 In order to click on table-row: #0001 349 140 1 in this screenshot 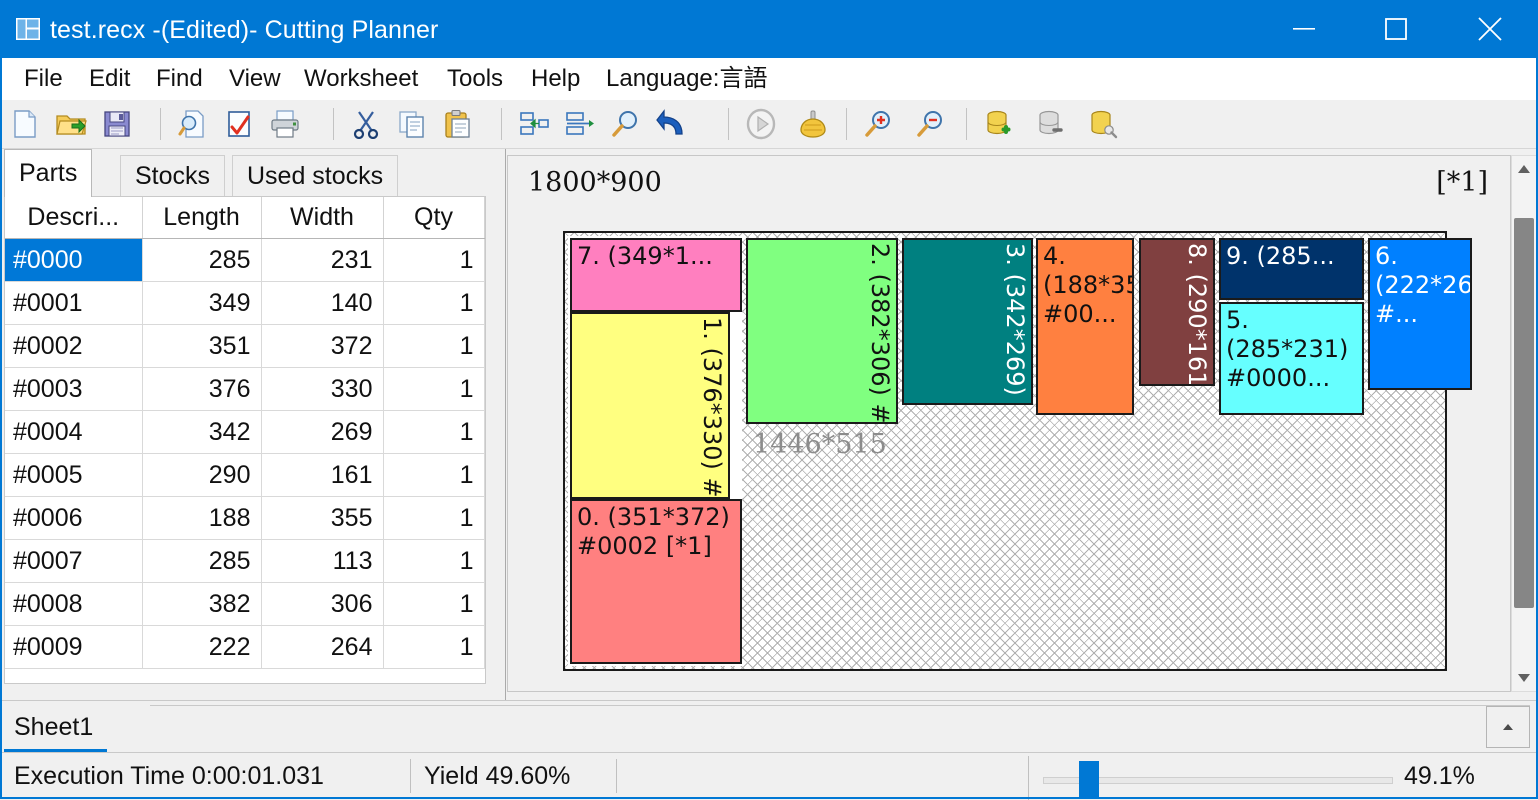, I will do `click(245, 303)`.